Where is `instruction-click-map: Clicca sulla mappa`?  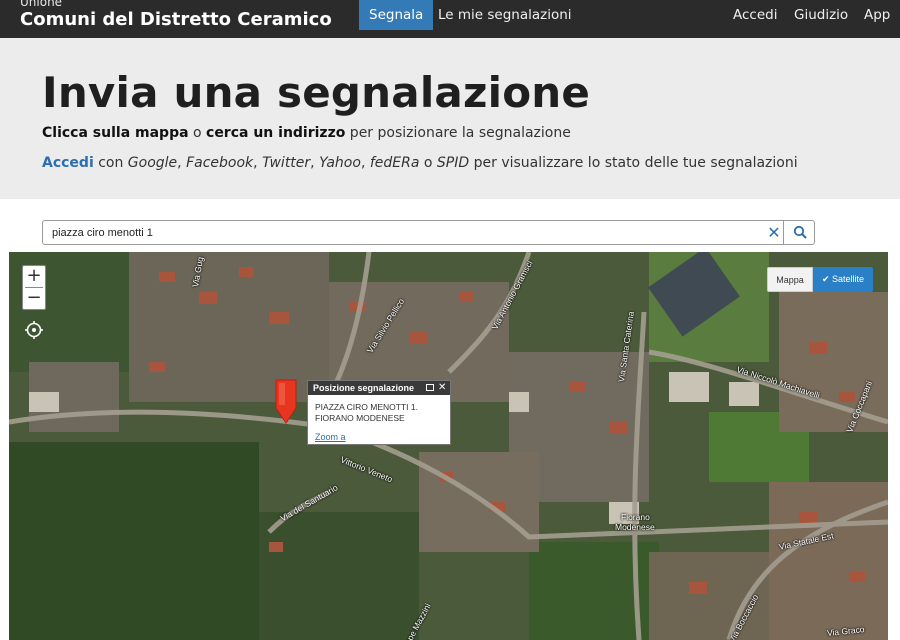
instruction-click-map: Clicca sulla mappa is located at coordinates (115, 133).